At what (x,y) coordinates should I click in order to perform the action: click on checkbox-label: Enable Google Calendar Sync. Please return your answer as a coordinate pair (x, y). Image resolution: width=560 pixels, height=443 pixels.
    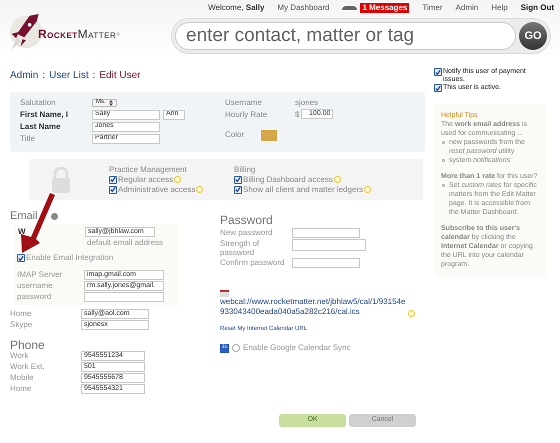
    Looking at the image, I should click on (297, 348).